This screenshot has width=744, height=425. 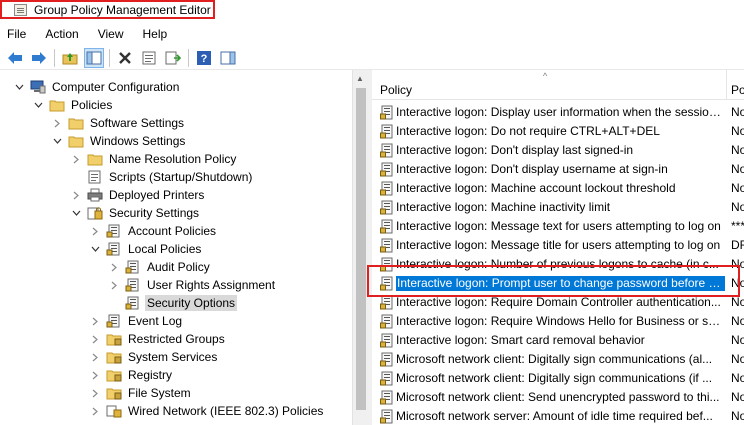 What do you see at coordinates (137, 141) in the screenshot?
I see `tree-item-label: Windows Settings` at bounding box center [137, 141].